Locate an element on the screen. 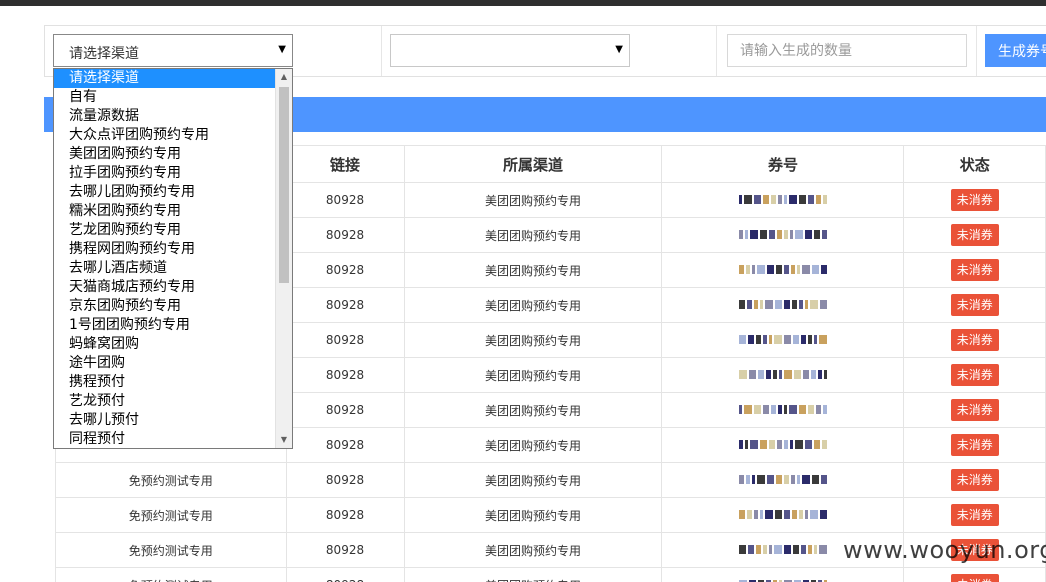 This screenshot has width=1046, height=582. channel-option: 自有 is located at coordinates (173, 97).